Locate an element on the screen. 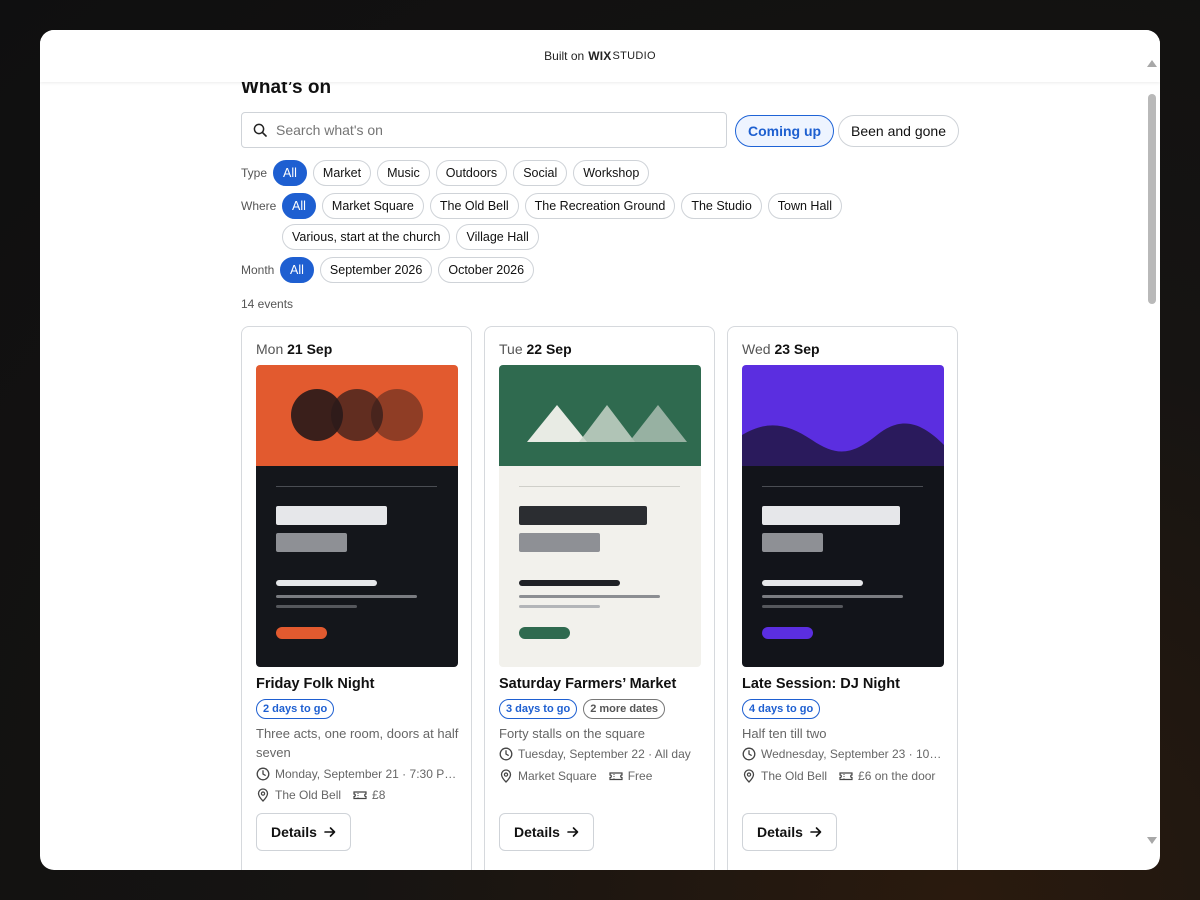 The image size is (1200, 900). event-time: Tuesday, September 22 · All day is located at coordinates (601, 754).